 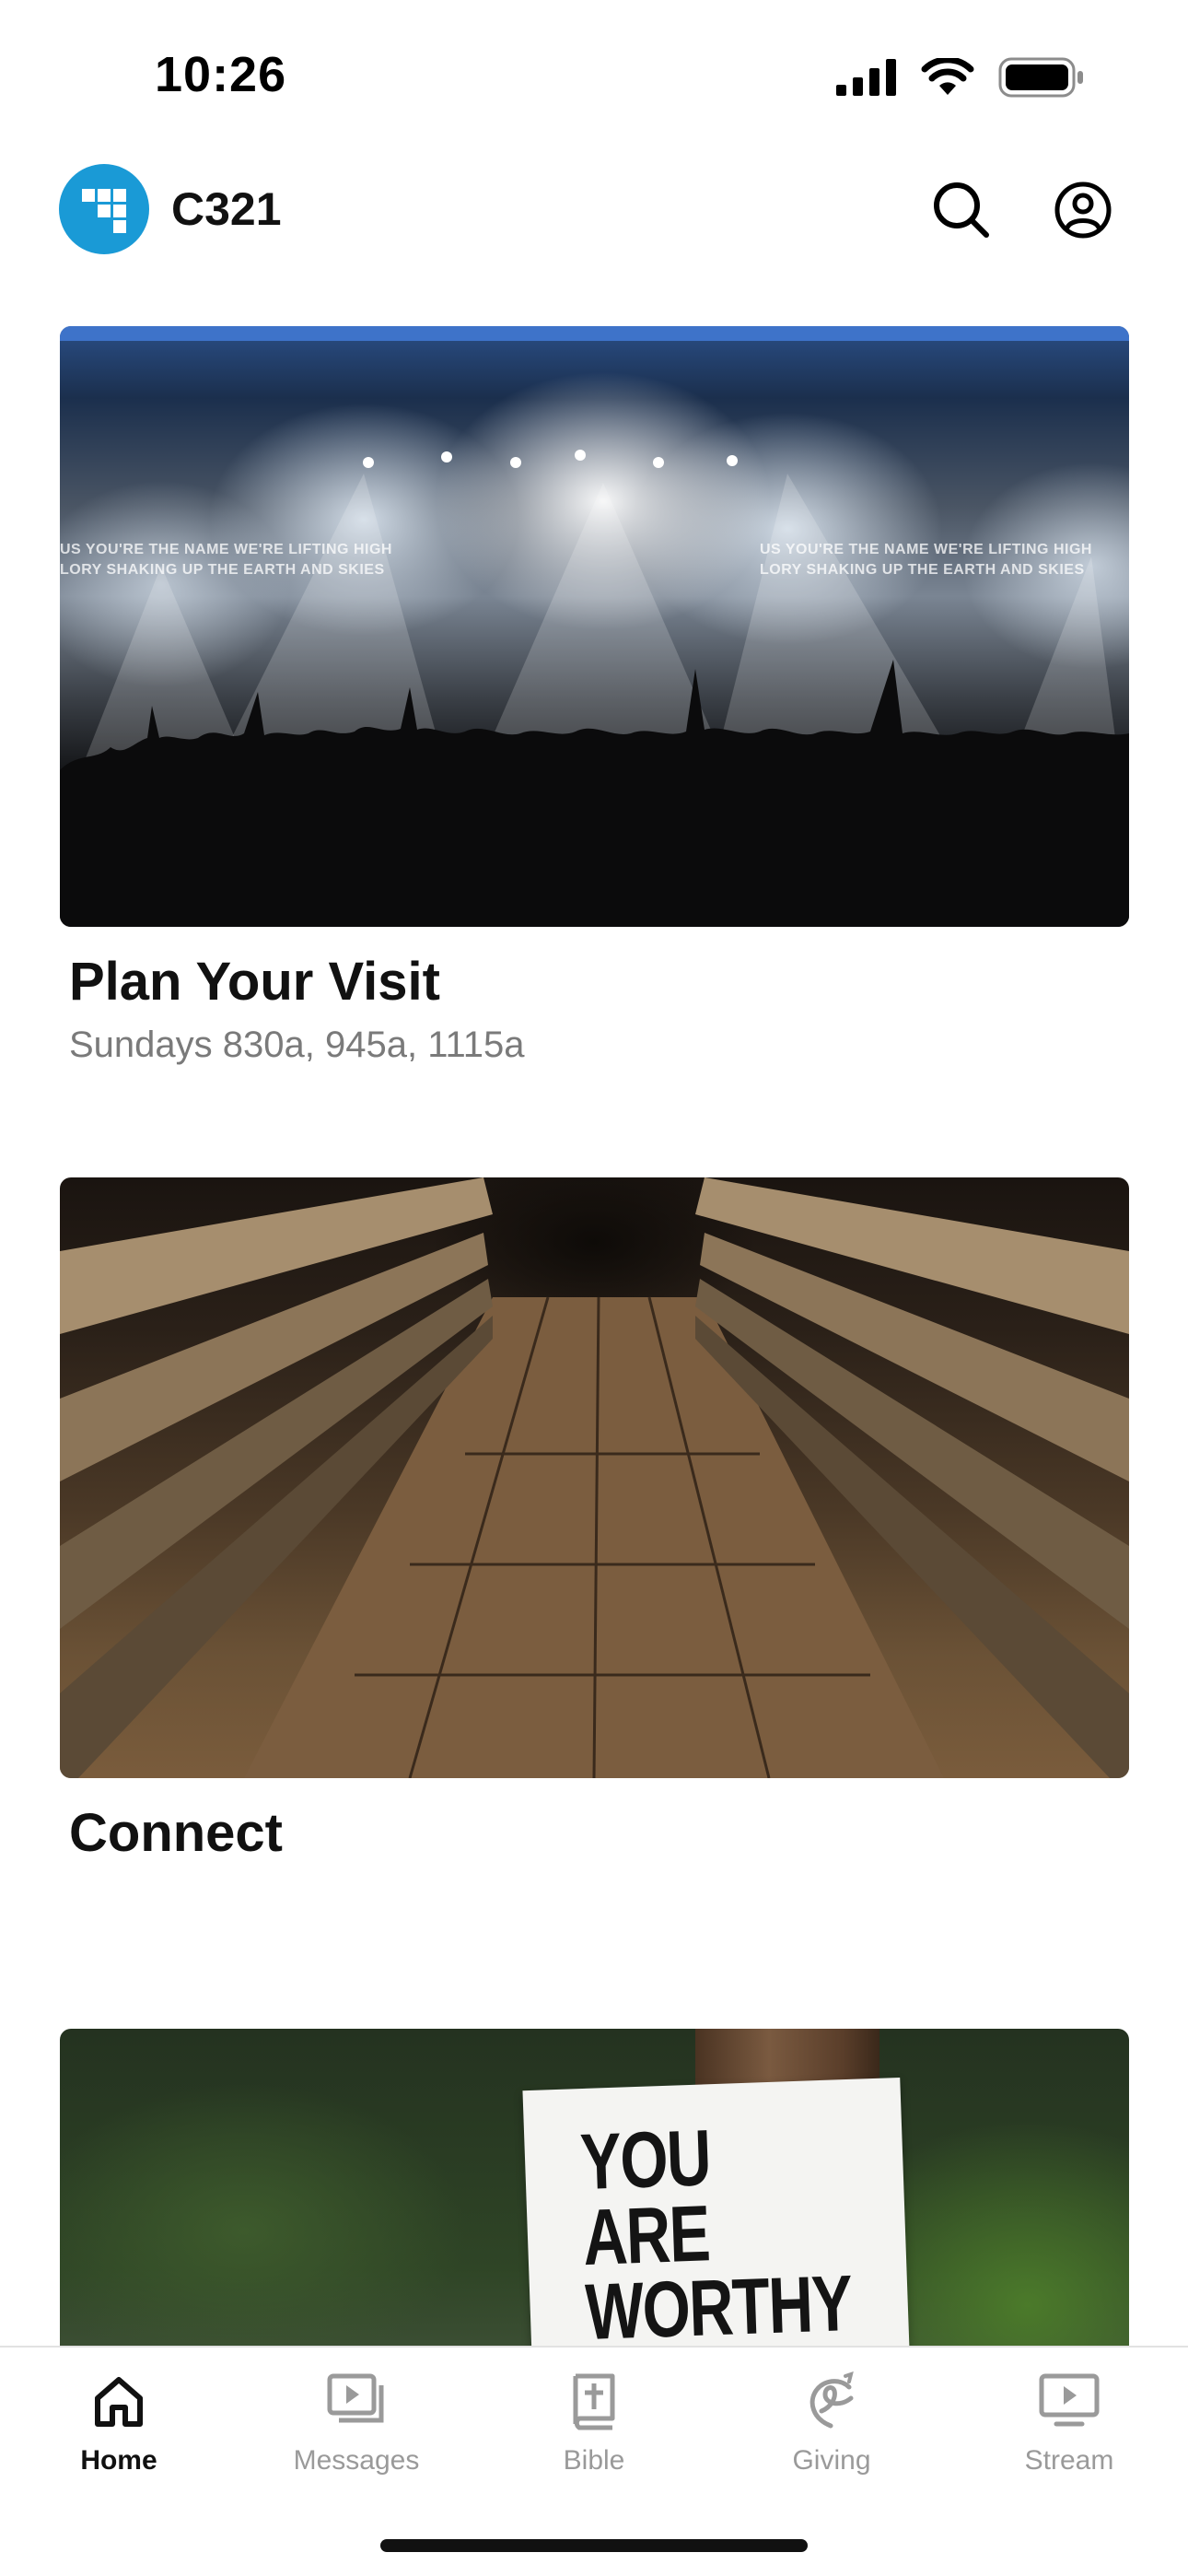 I want to click on tab-messages: Messages, so click(x=356, y=2422).